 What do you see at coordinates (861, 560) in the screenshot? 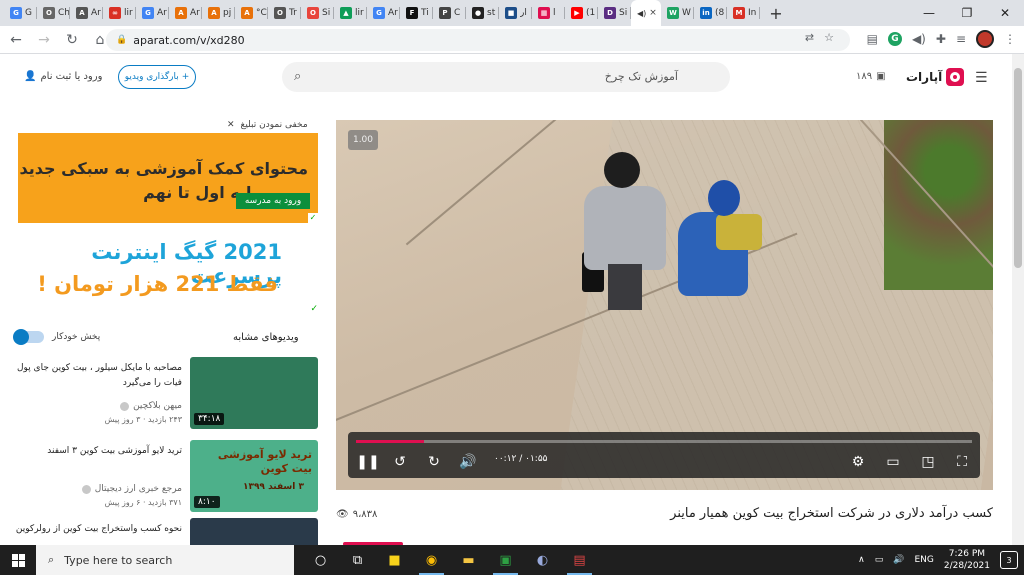
I see `tray-expand-icon: ∧` at bounding box center [861, 560].